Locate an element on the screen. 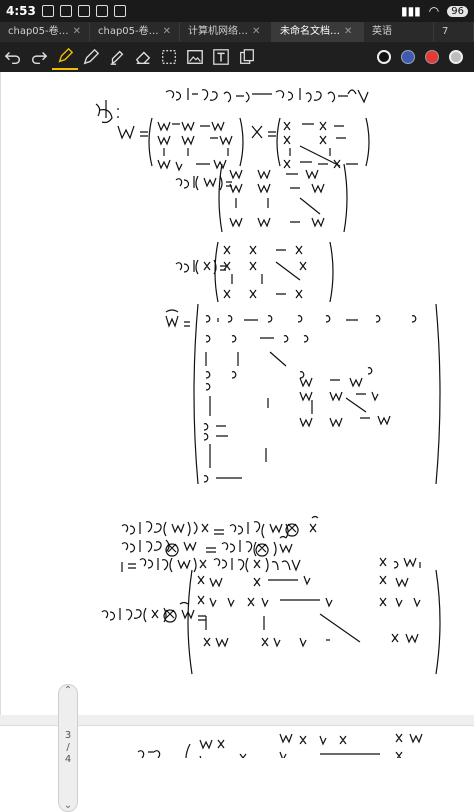  highlighter-icon is located at coordinates (117, 57).